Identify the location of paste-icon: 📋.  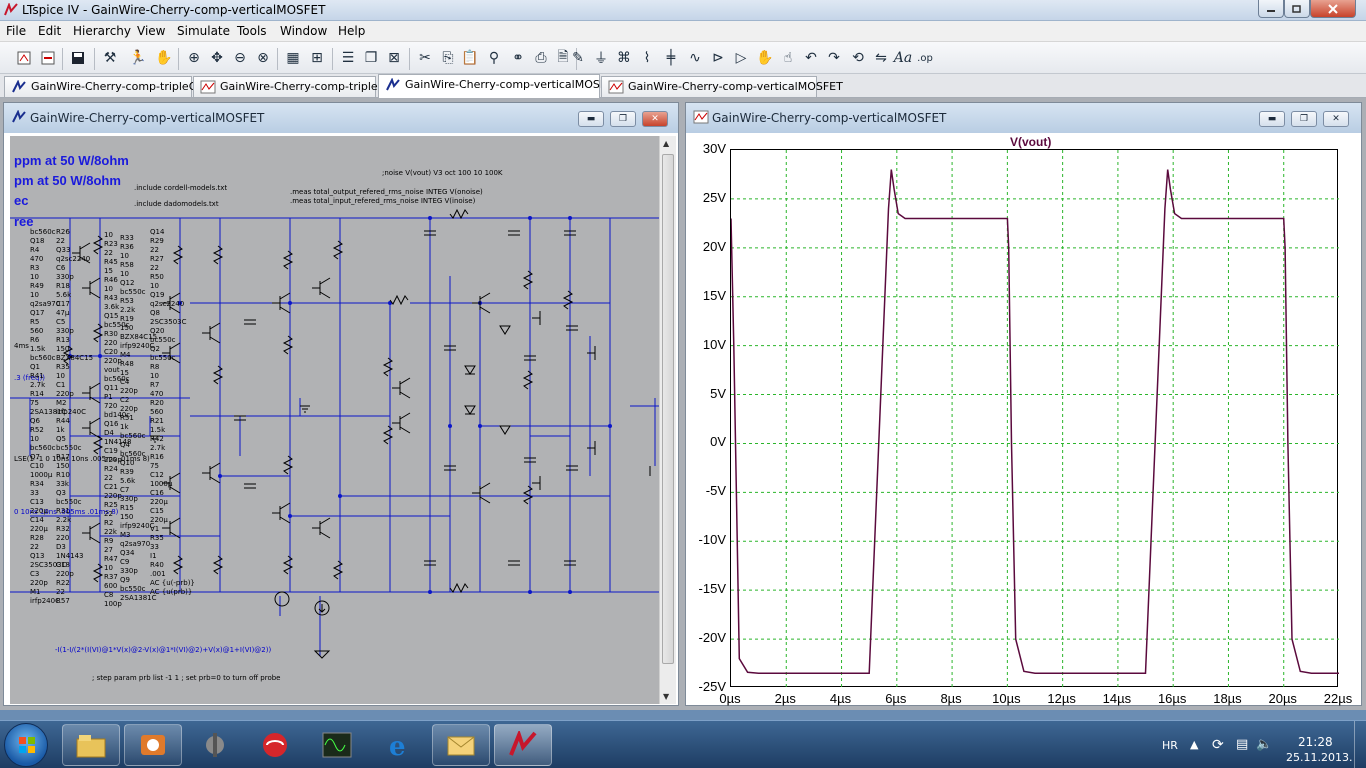
(470, 58).